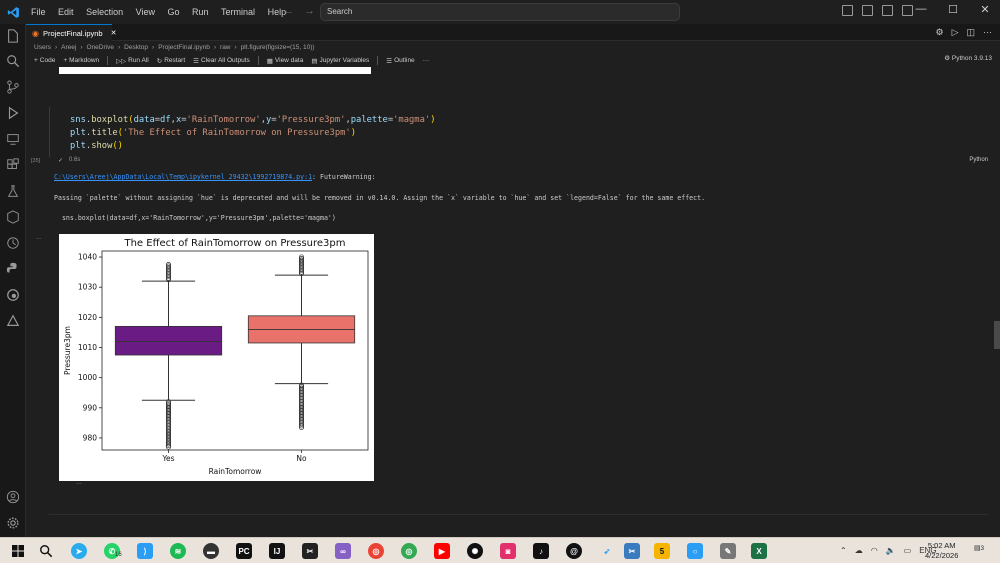 The image size is (1000, 563). Describe the element at coordinates (426, 60) in the screenshot. I see `toolbar-more-button: ···` at that location.